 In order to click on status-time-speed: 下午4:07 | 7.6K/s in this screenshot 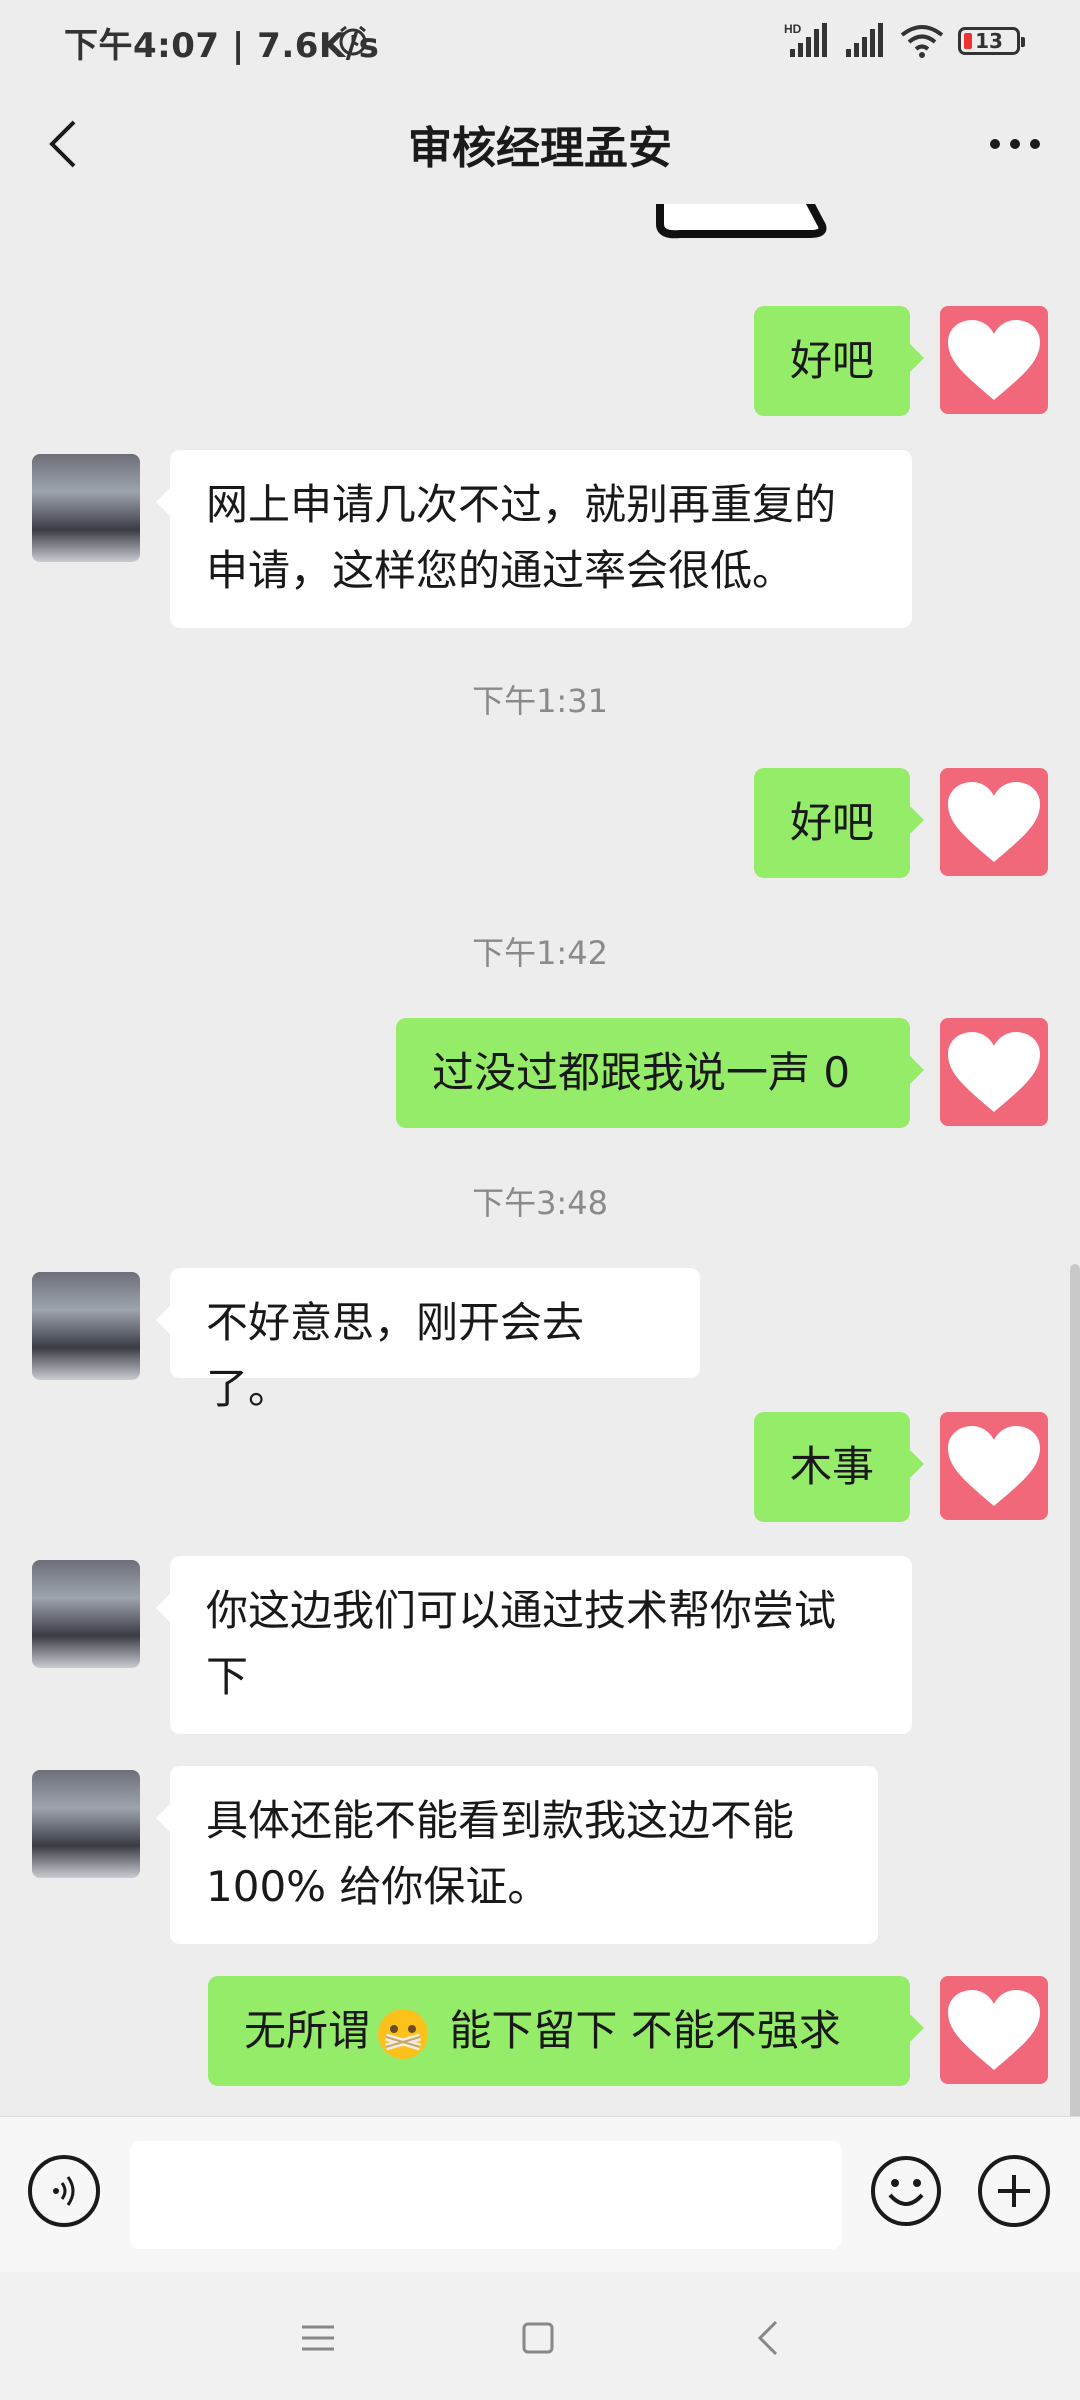, I will do `click(222, 46)`.